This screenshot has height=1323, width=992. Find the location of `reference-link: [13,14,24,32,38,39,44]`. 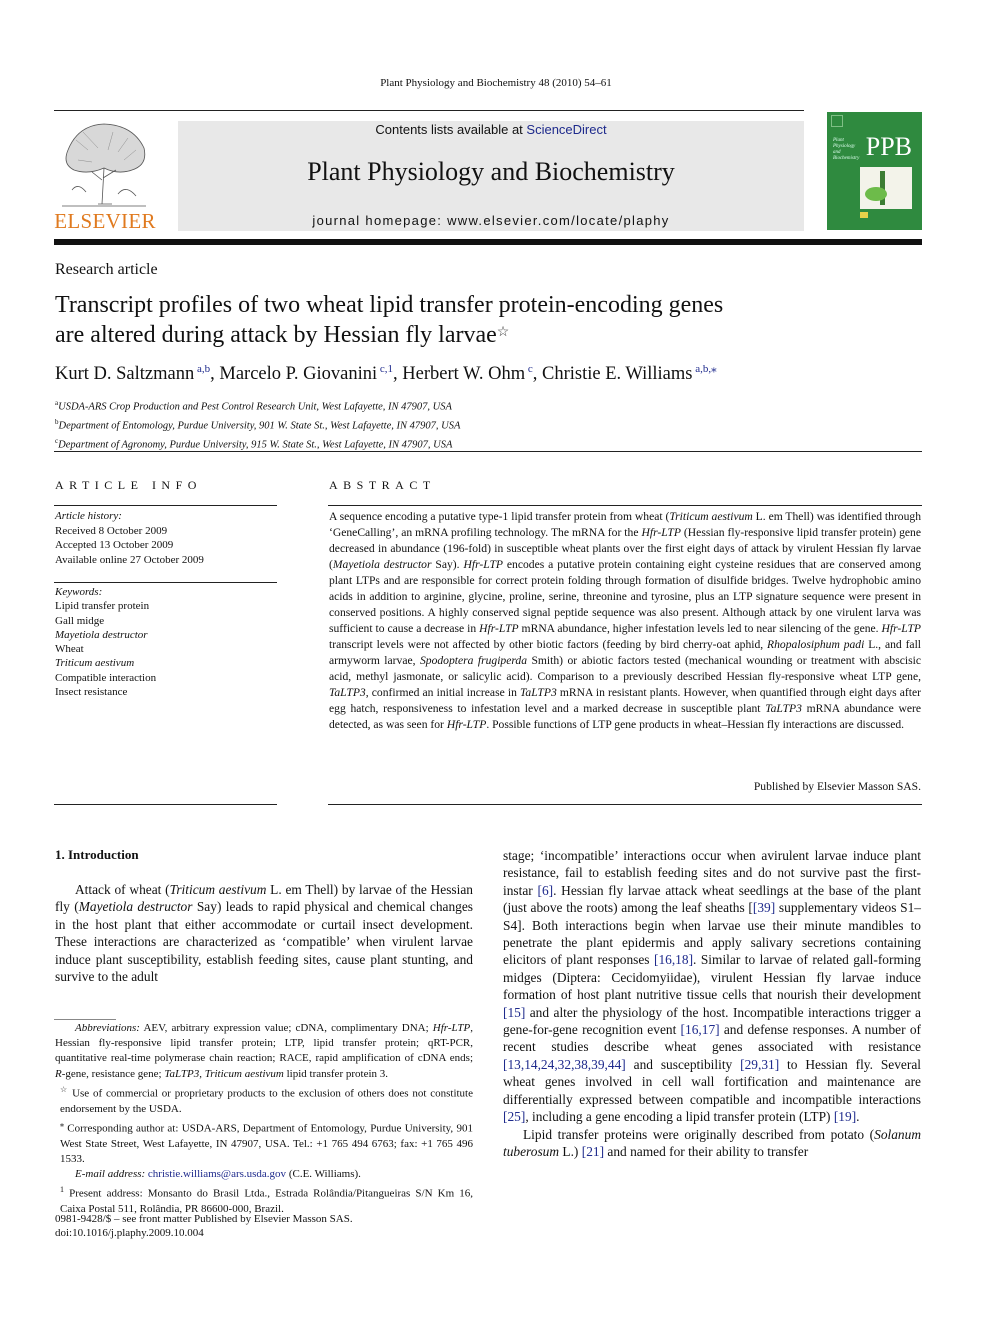

reference-link: [13,14,24,32,38,39,44] is located at coordinates (564, 1064).